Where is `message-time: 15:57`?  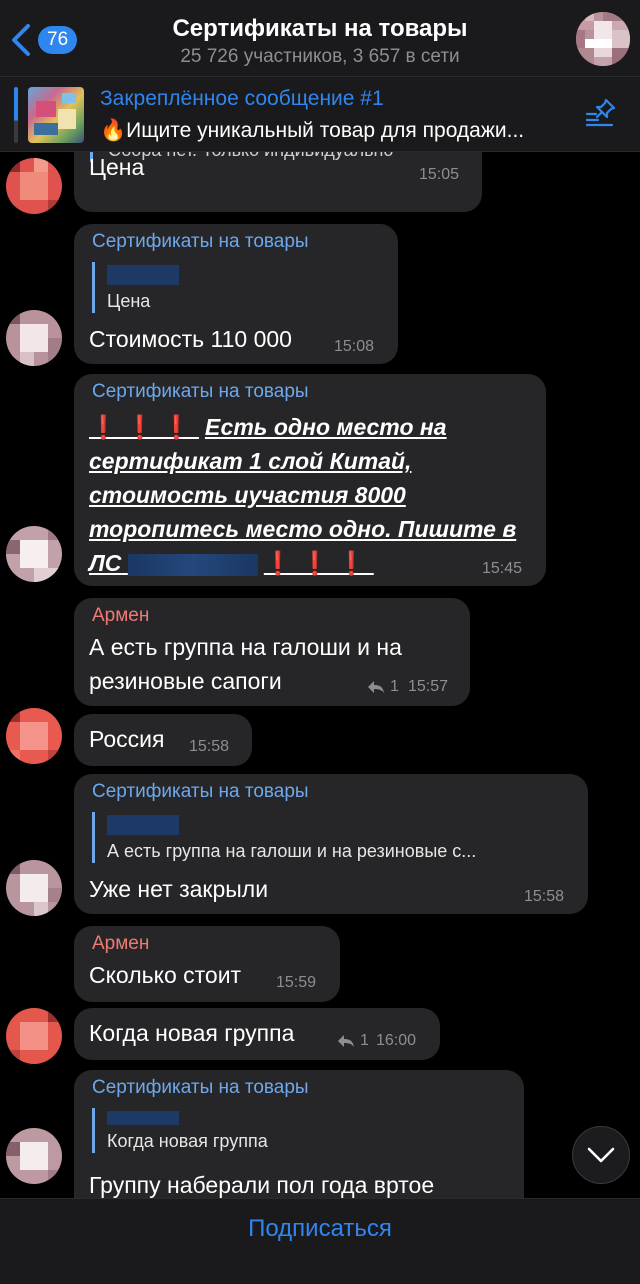
message-time: 15:57 is located at coordinates (428, 686).